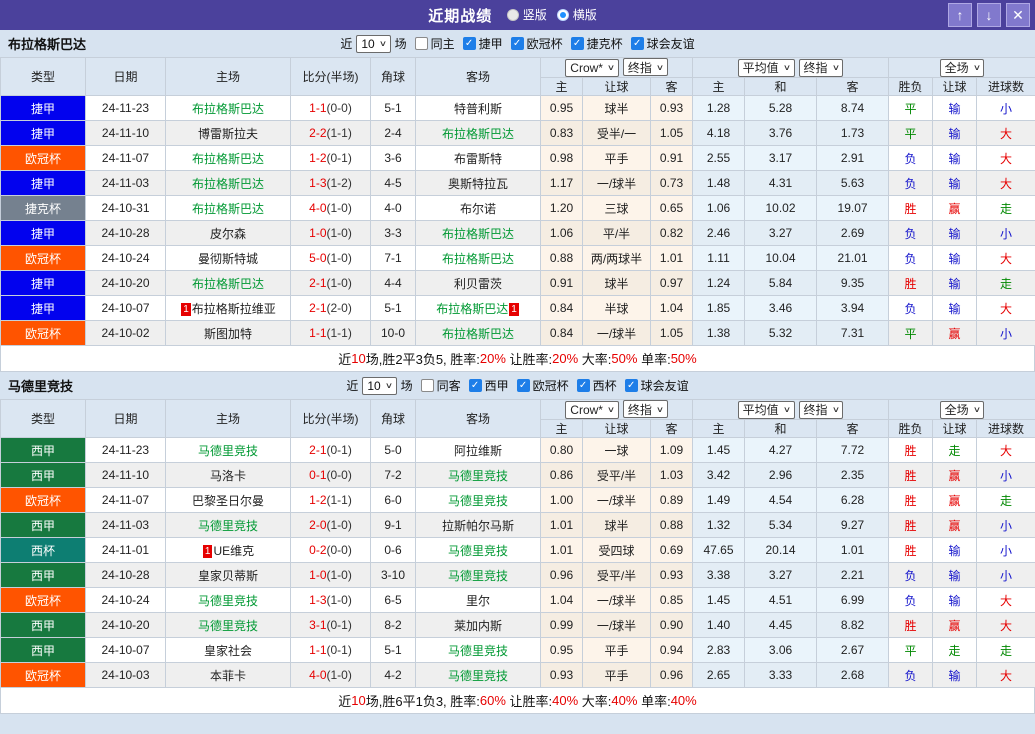 The height and width of the screenshot is (734, 1035). I want to click on match-date: 24-10-20, so click(125, 283).